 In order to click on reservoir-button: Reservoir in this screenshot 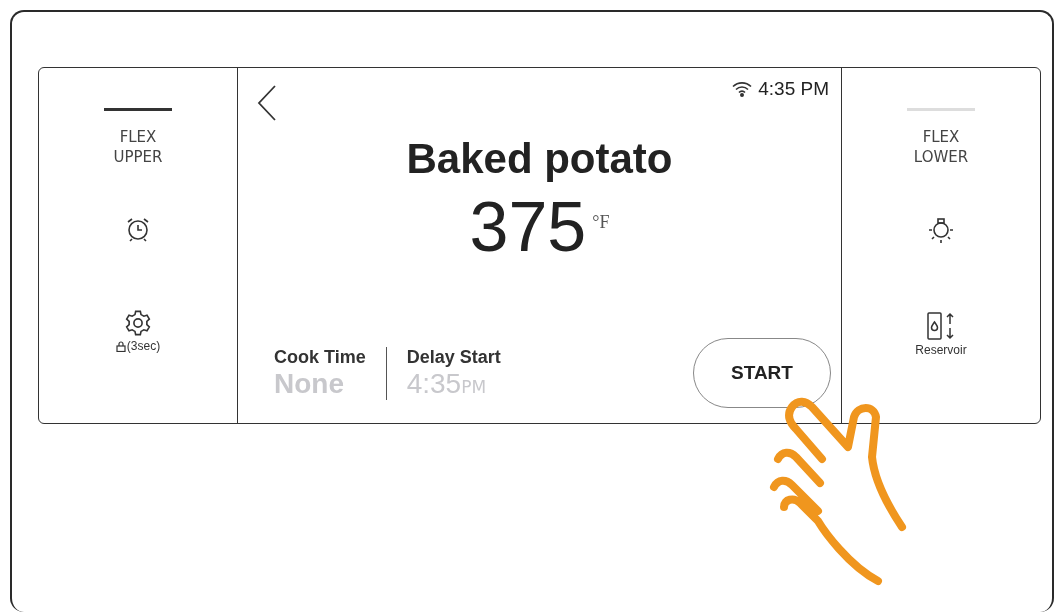, I will do `click(941, 334)`.